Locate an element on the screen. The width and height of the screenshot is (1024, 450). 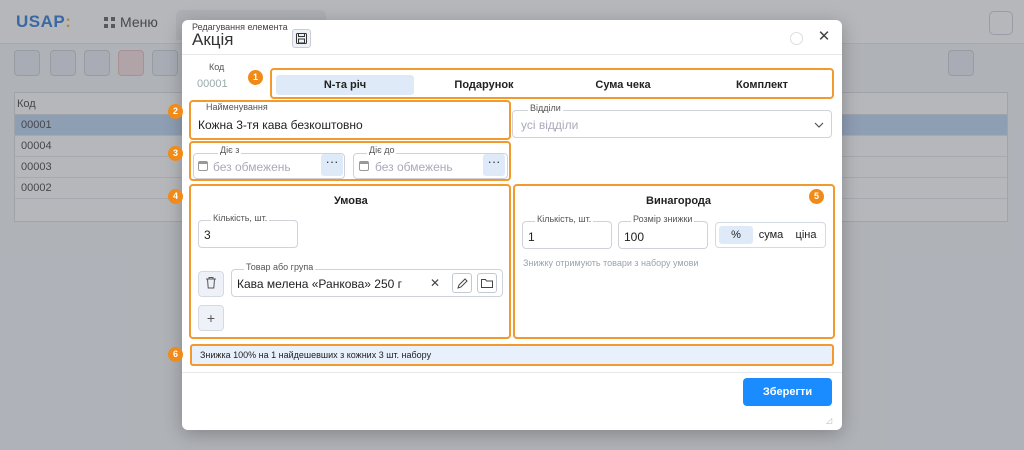
folder-icon is located at coordinates (487, 283).